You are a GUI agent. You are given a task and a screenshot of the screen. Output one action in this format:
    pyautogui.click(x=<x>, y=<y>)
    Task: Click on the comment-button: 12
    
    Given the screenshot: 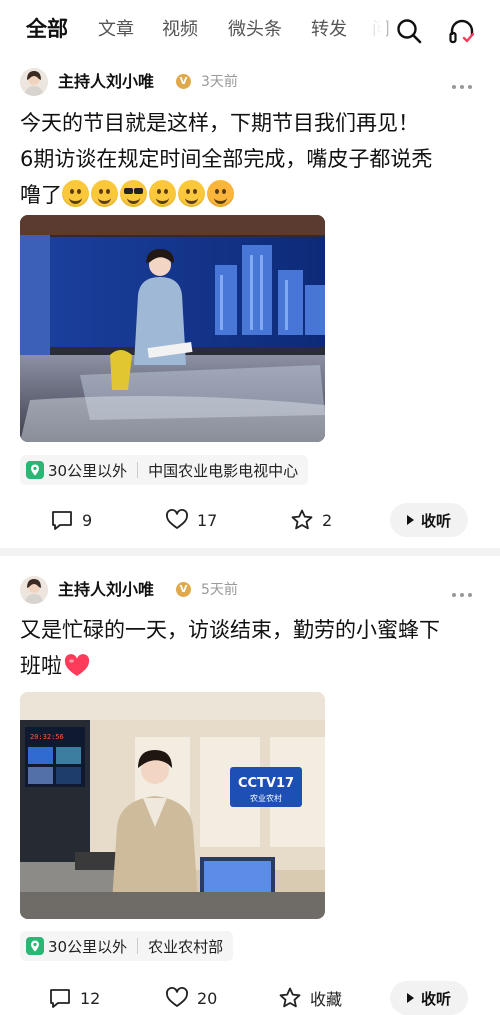 What is the action you would take?
    pyautogui.click(x=74, y=998)
    